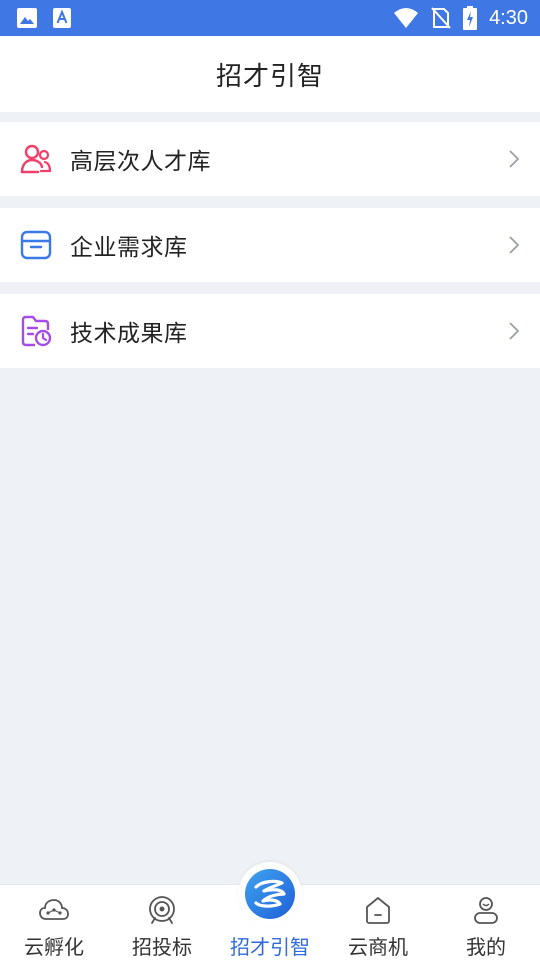 The height and width of the screenshot is (960, 540). I want to click on nav-label: 招投标, so click(162, 947).